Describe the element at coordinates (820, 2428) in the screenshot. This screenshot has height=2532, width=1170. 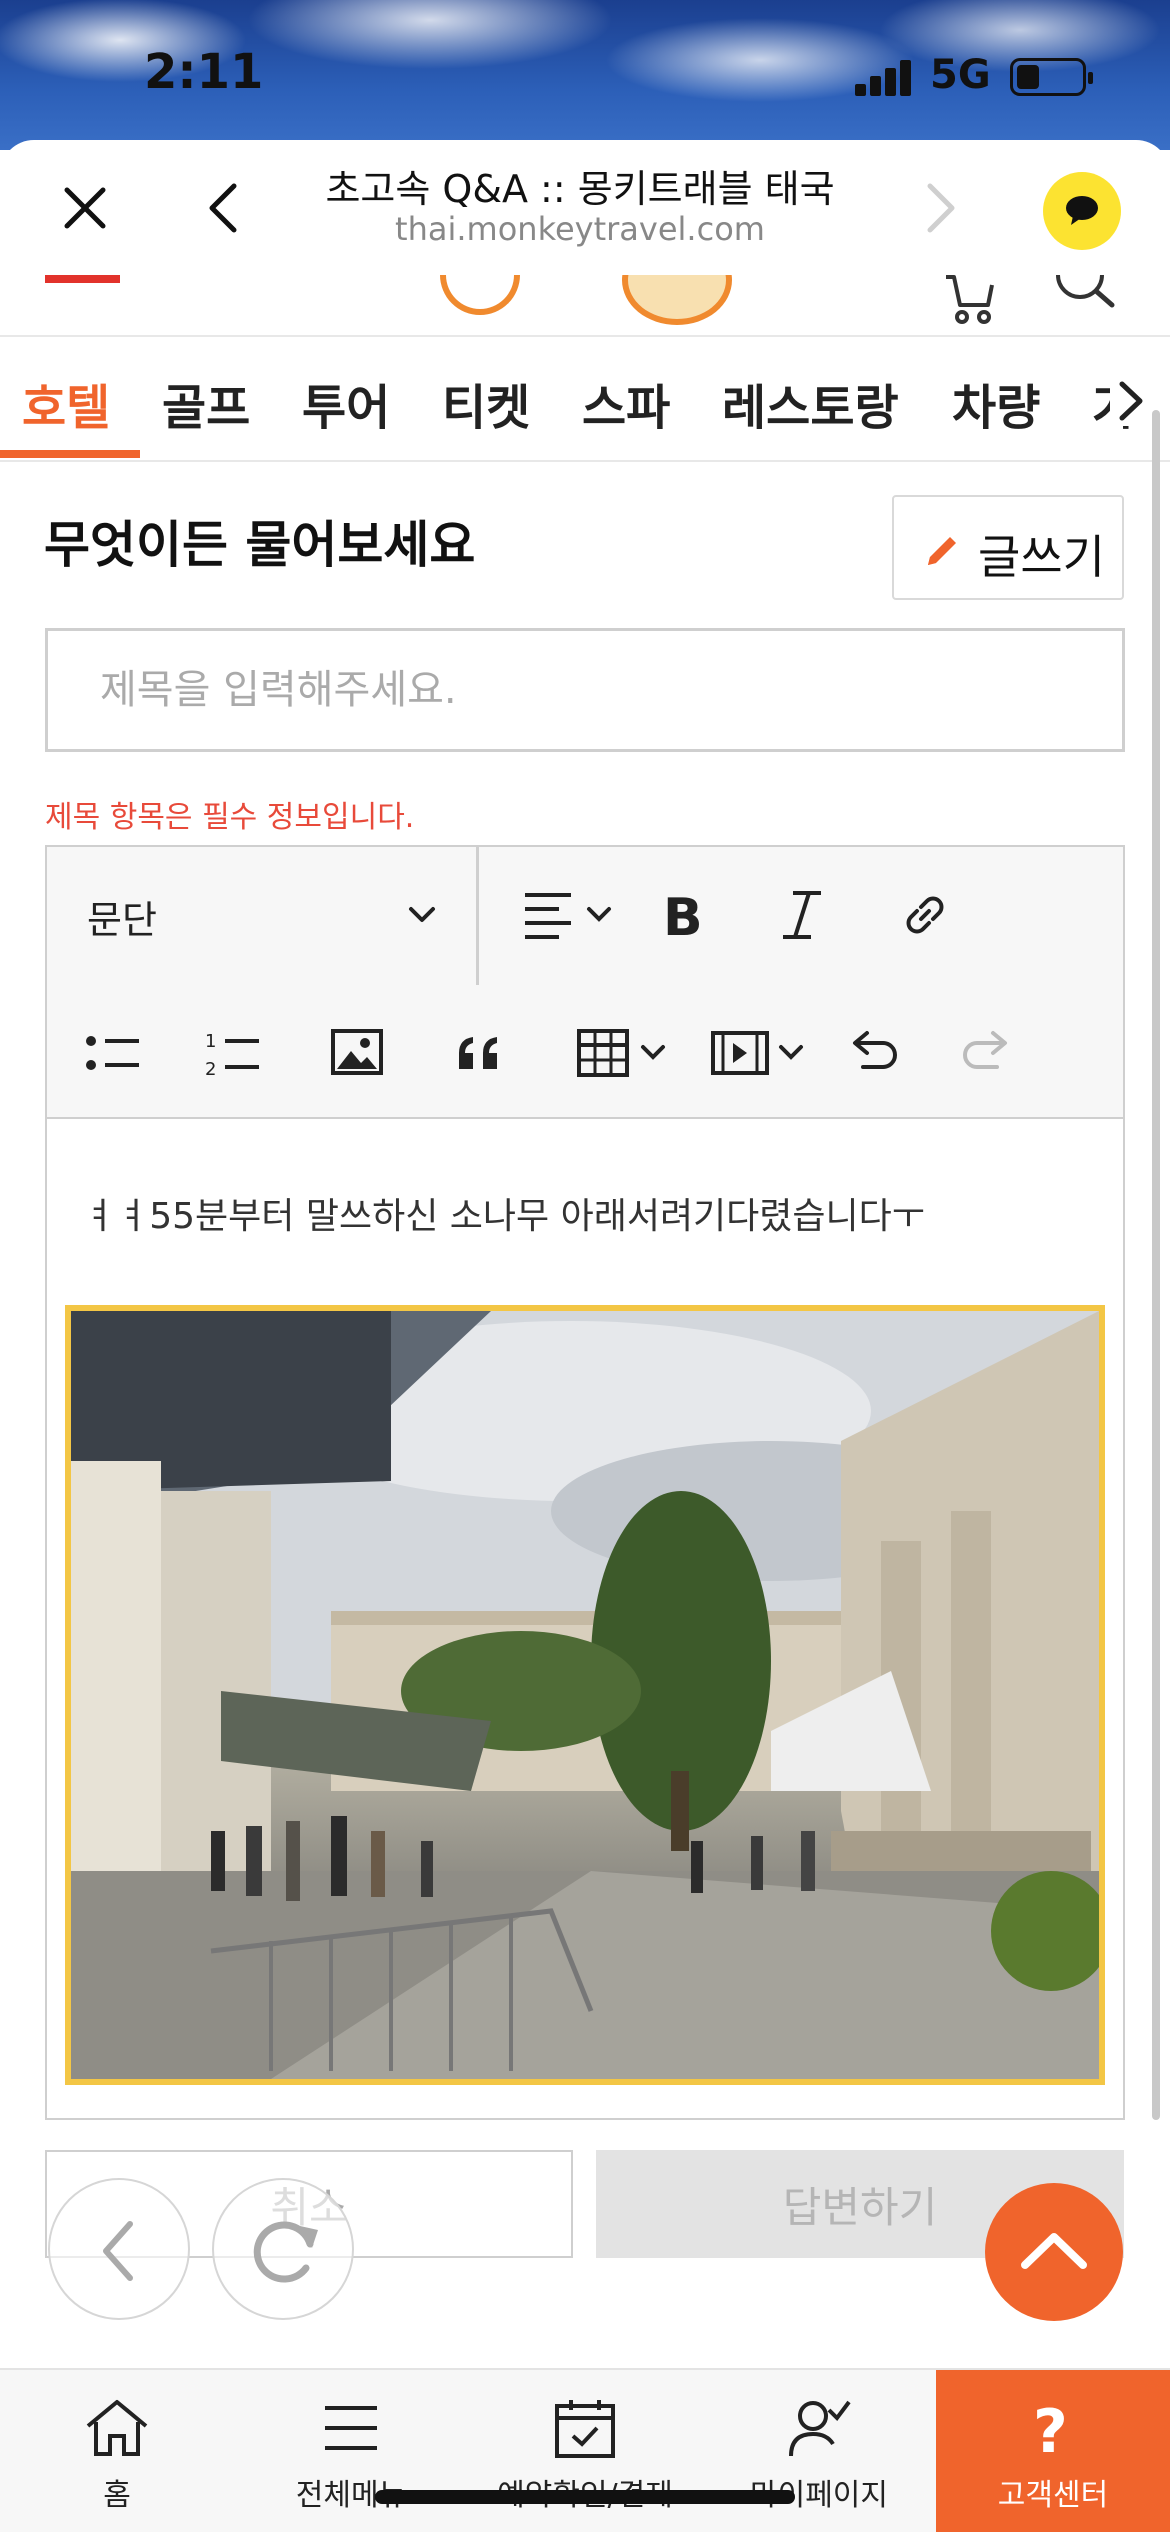
I see `user-check-icon` at that location.